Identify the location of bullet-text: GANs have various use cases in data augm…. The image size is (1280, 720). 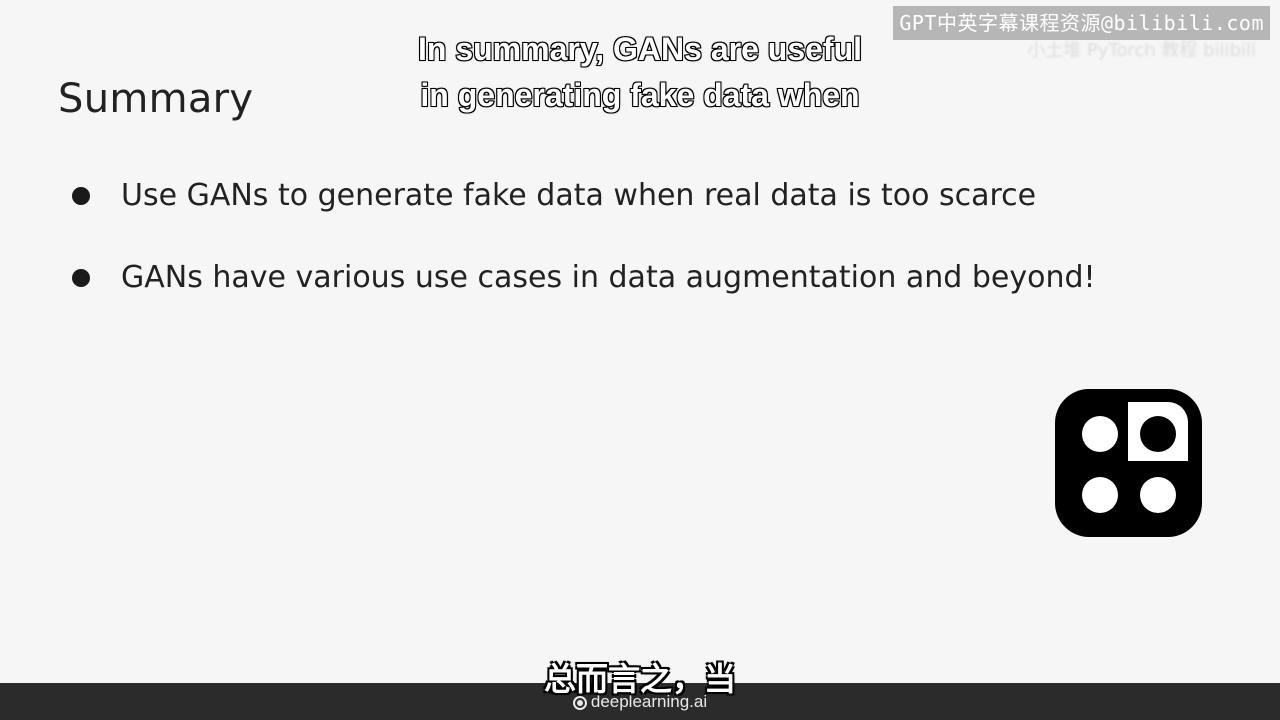
(608, 277).